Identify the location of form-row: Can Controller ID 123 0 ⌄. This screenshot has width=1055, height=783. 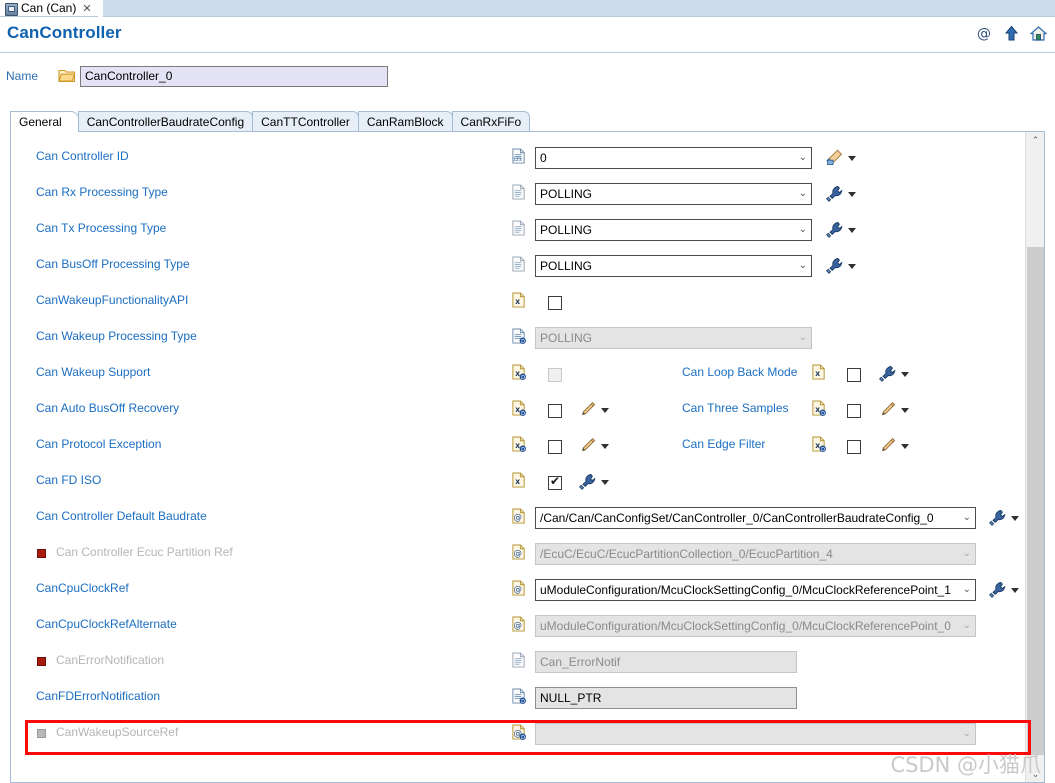
(518, 158).